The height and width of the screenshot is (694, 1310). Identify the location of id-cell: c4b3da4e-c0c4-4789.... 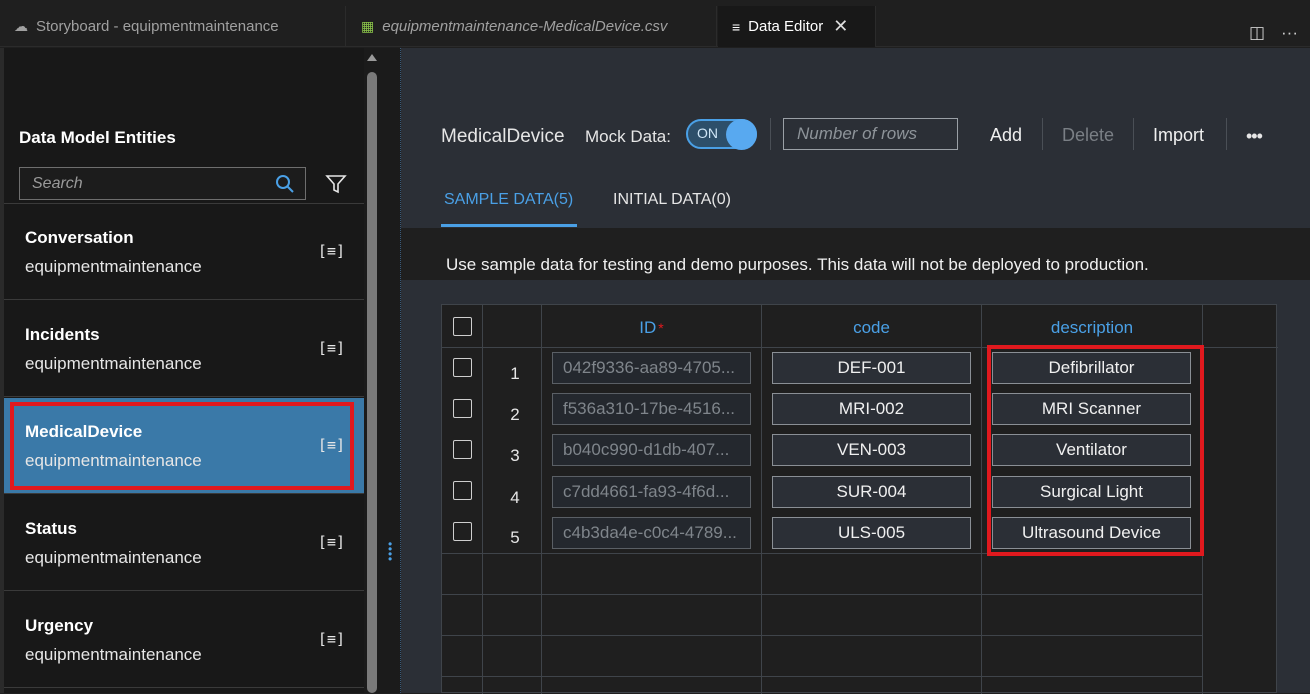
(651, 533).